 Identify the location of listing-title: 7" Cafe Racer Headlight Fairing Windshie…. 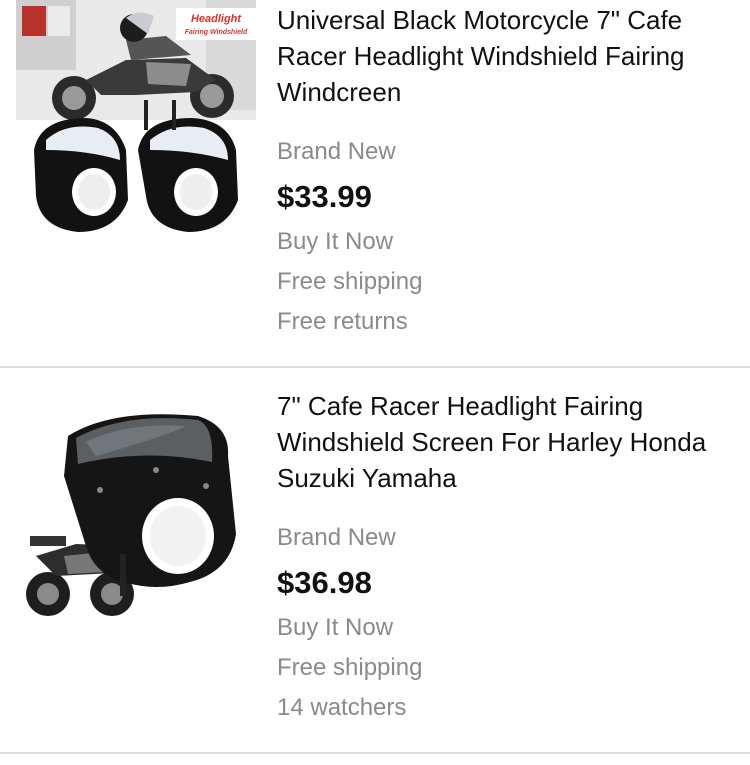
(503, 441).